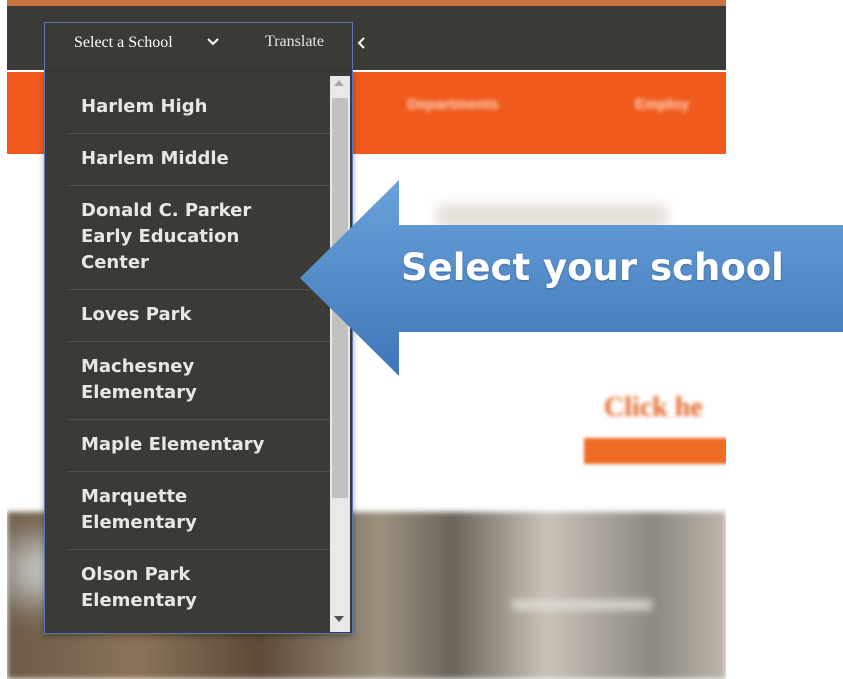  I want to click on school-item-loves-park: Loves Park, so click(199, 316).